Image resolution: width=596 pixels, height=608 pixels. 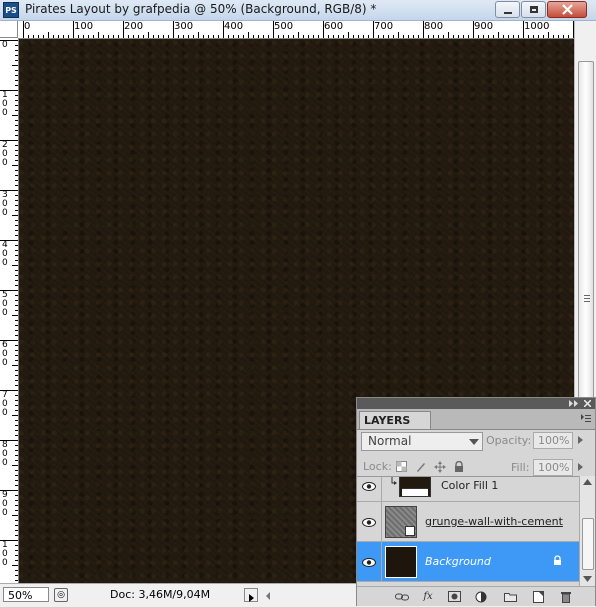 I want to click on opacity-field: 100%, so click(x=553, y=440).